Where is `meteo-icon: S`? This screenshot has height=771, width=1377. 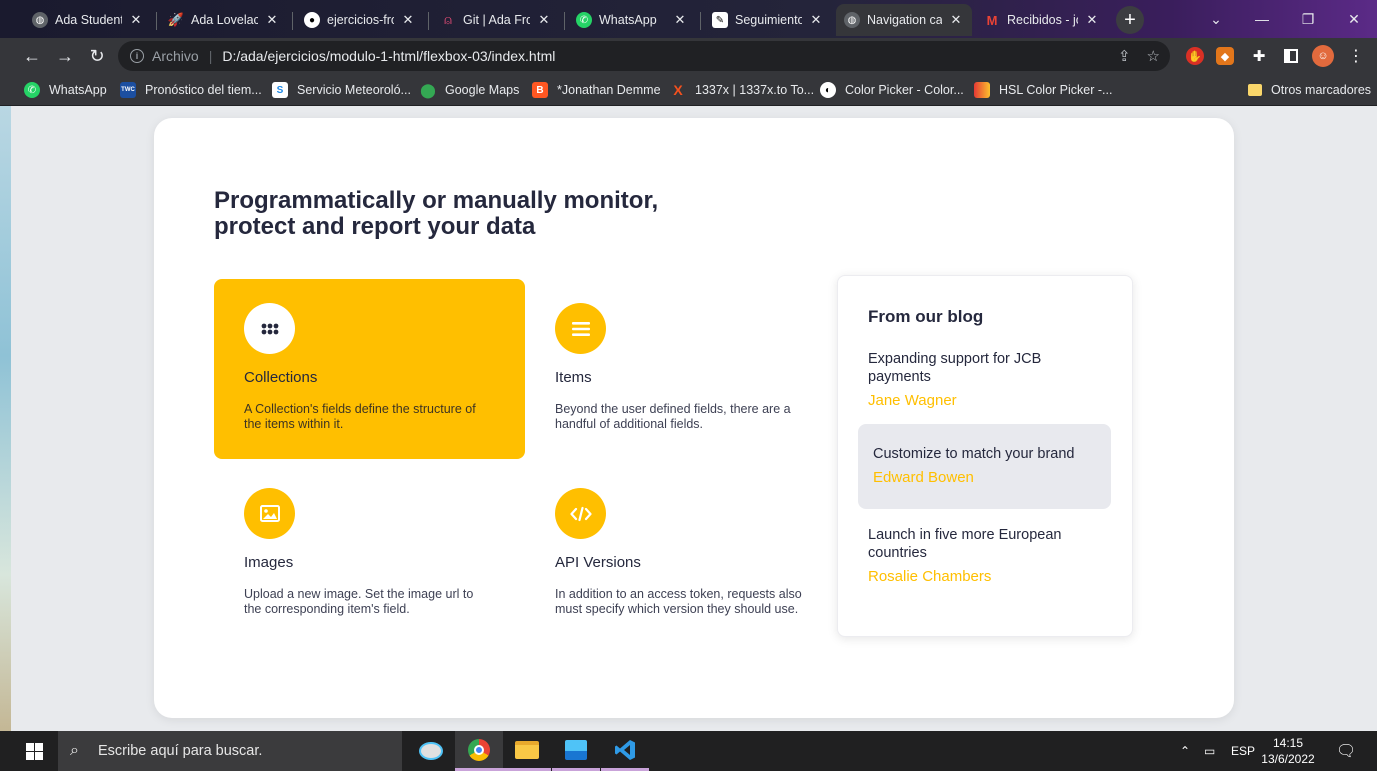 meteo-icon: S is located at coordinates (280, 90).